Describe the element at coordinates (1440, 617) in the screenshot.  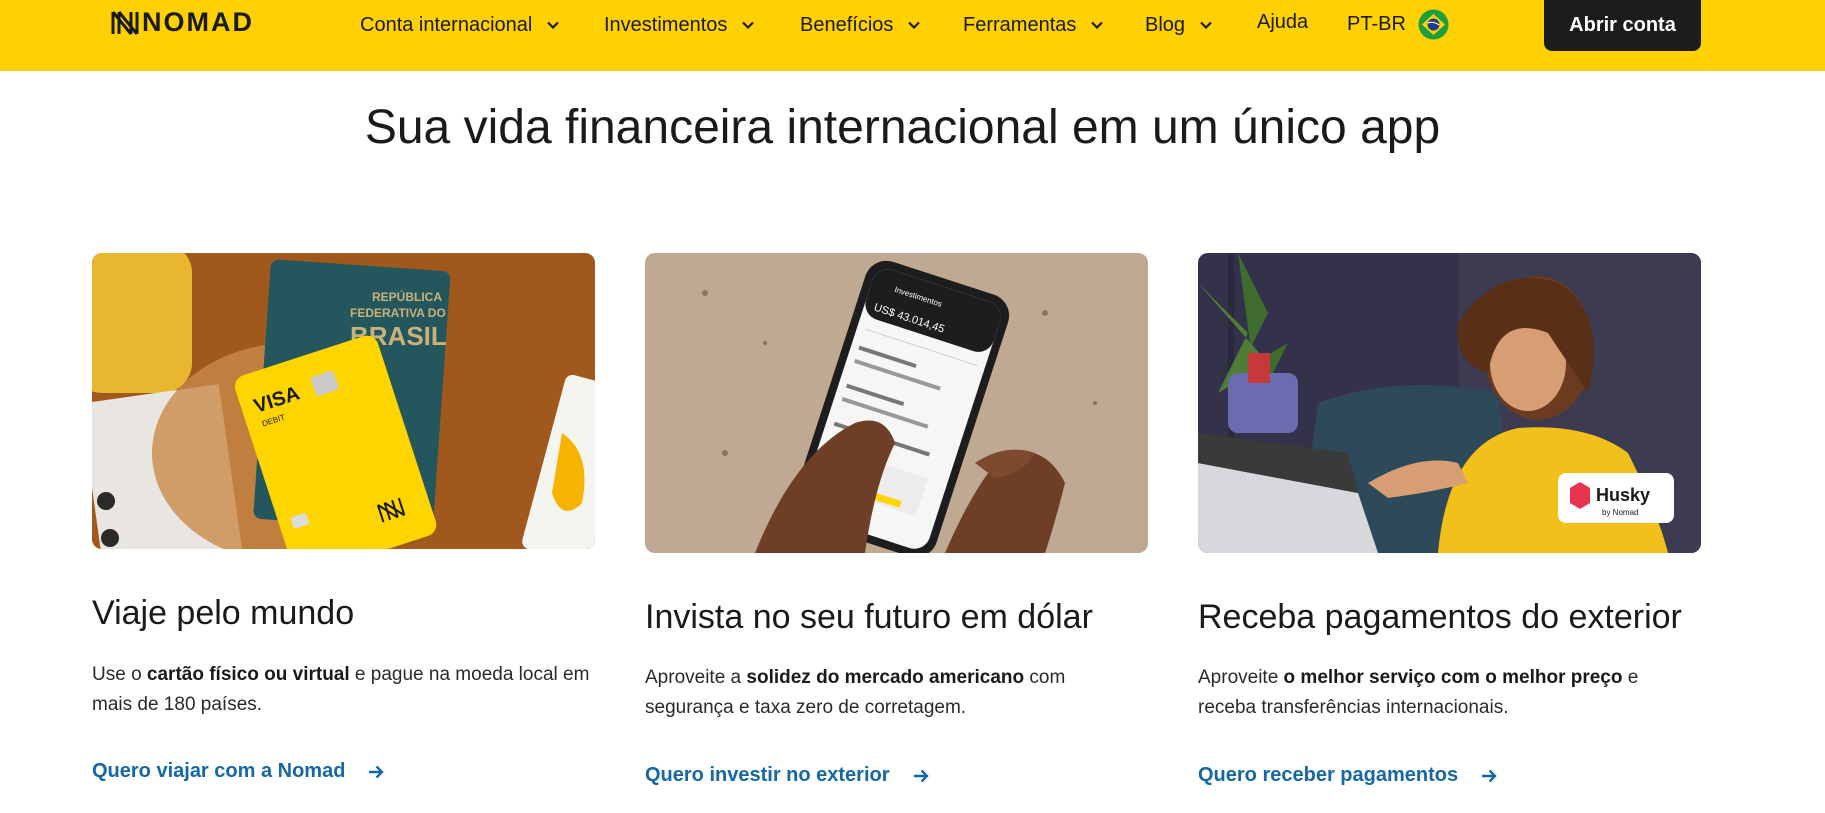
I see `card-title: Receba pagamentos do exterior` at that location.